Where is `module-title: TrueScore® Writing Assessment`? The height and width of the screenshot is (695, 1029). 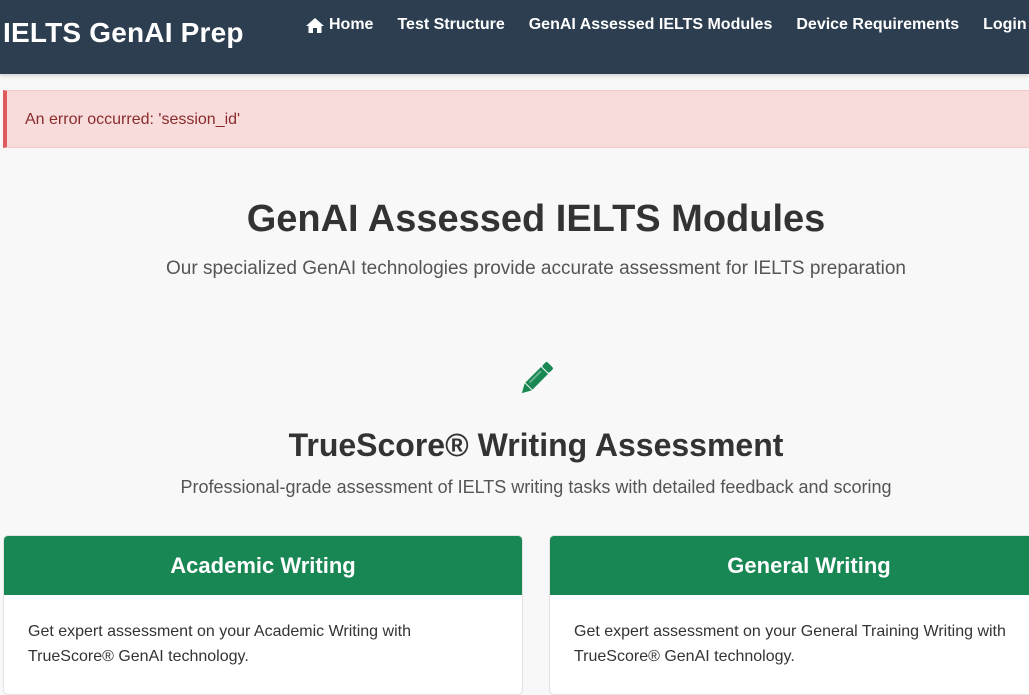 module-title: TrueScore® Writing Assessment is located at coordinates (536, 445).